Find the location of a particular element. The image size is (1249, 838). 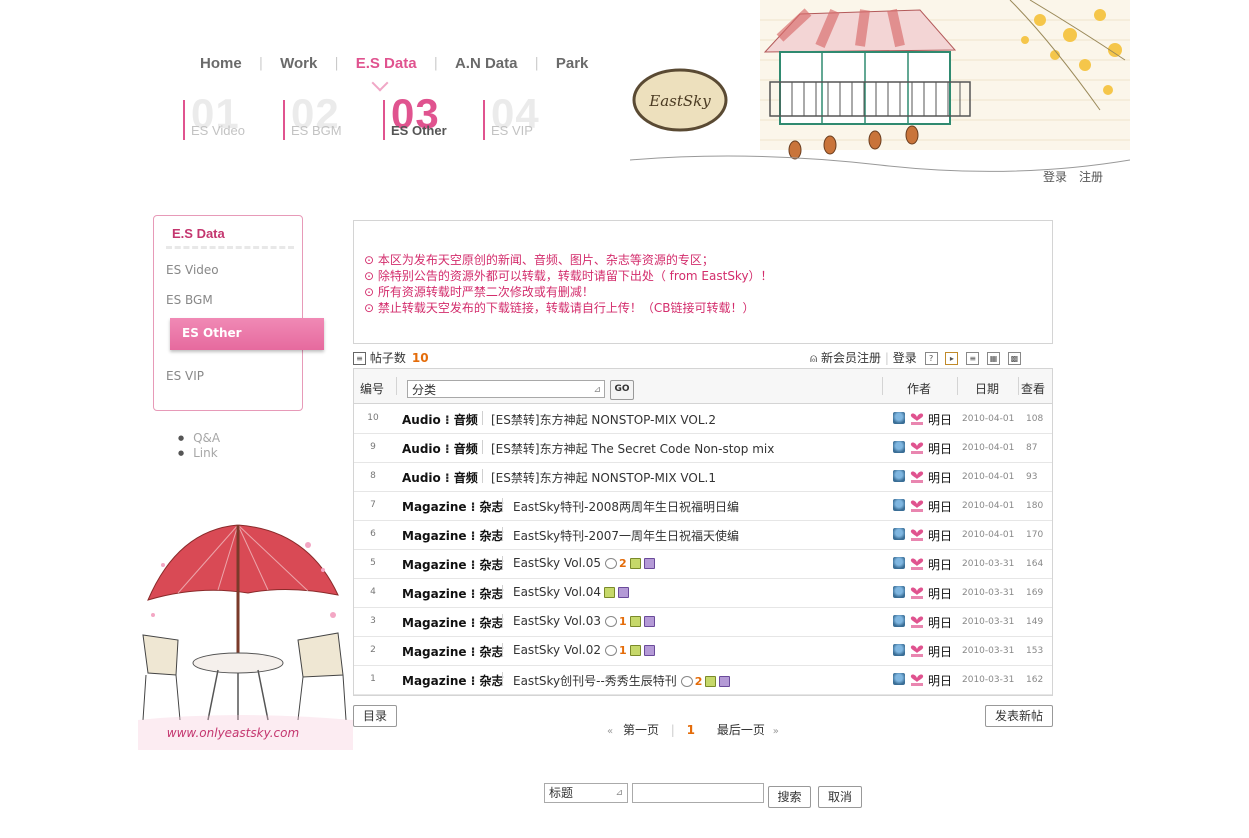

row-number: 4 is located at coordinates (373, 592).